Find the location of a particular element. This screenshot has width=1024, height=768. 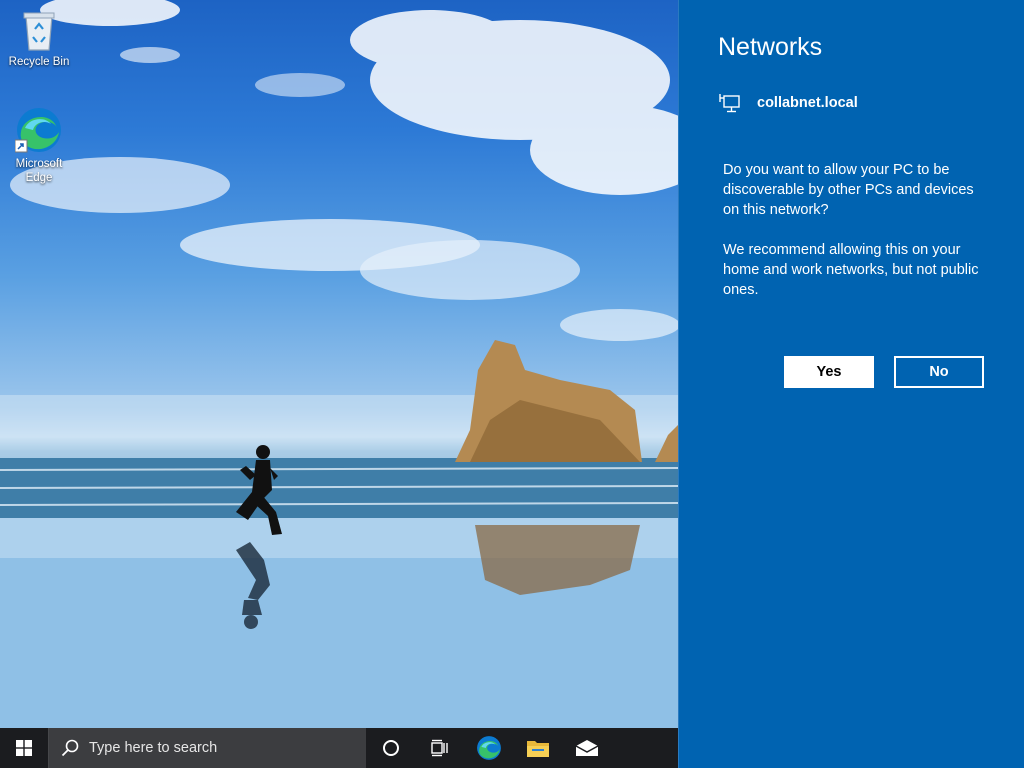

file-explorer-button is located at coordinates (537, 748).